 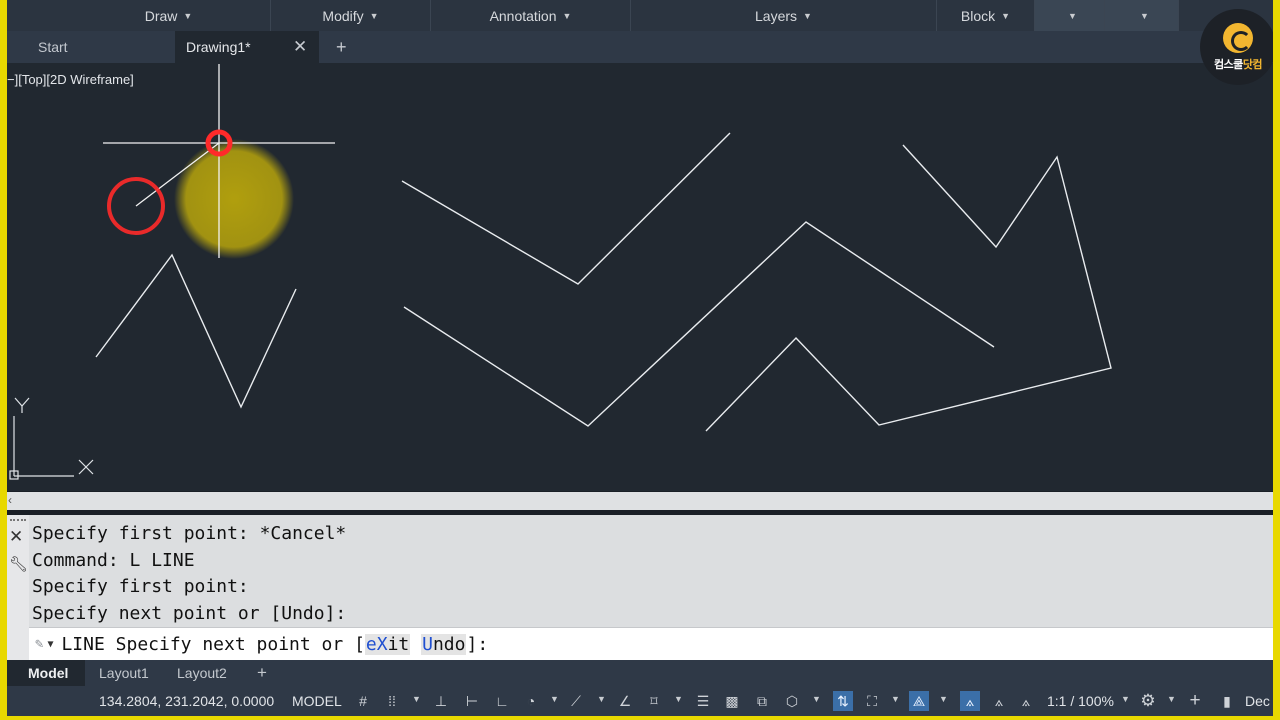 What do you see at coordinates (392, 701) in the screenshot?
I see `snap-icon: ⁞⁞` at bounding box center [392, 701].